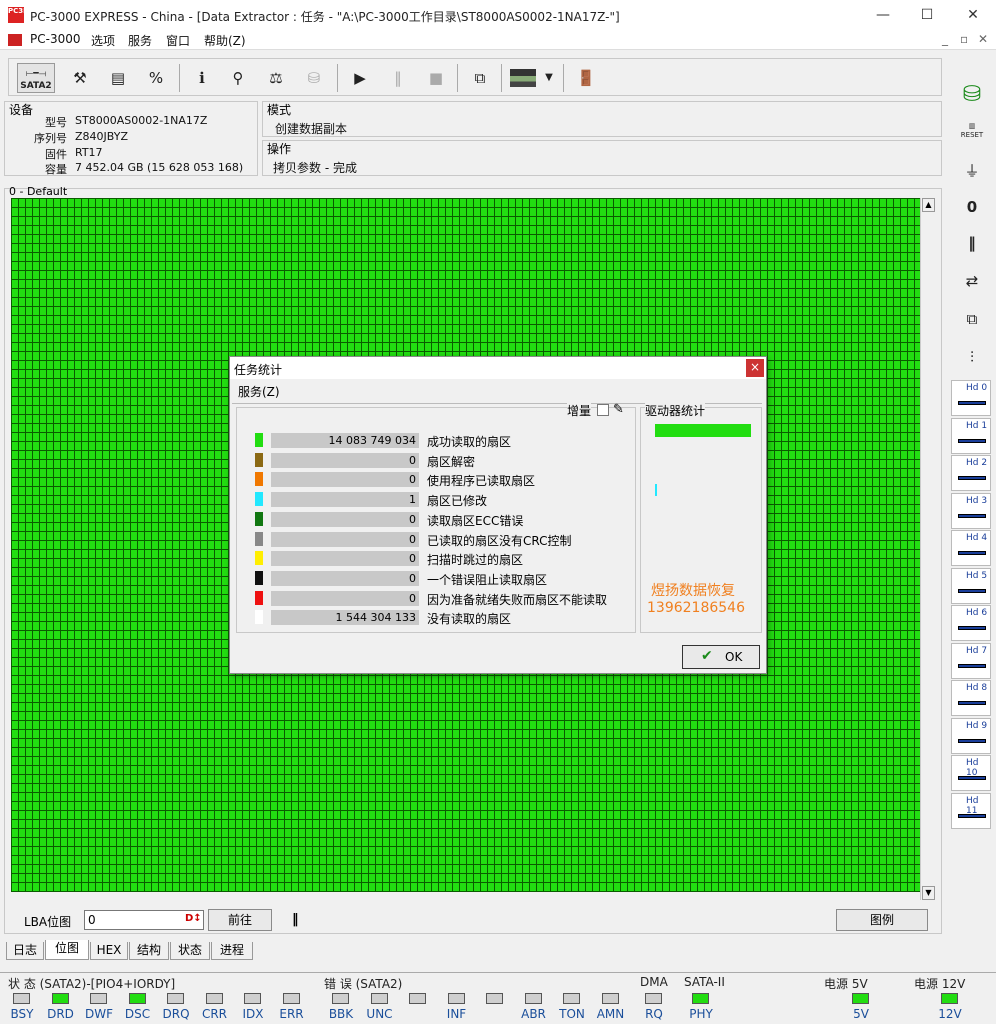 This screenshot has height=1024, width=996. What do you see at coordinates (927, 549) in the screenshot?
I see `map-scrollbar: ▲ ▼` at bounding box center [927, 549].